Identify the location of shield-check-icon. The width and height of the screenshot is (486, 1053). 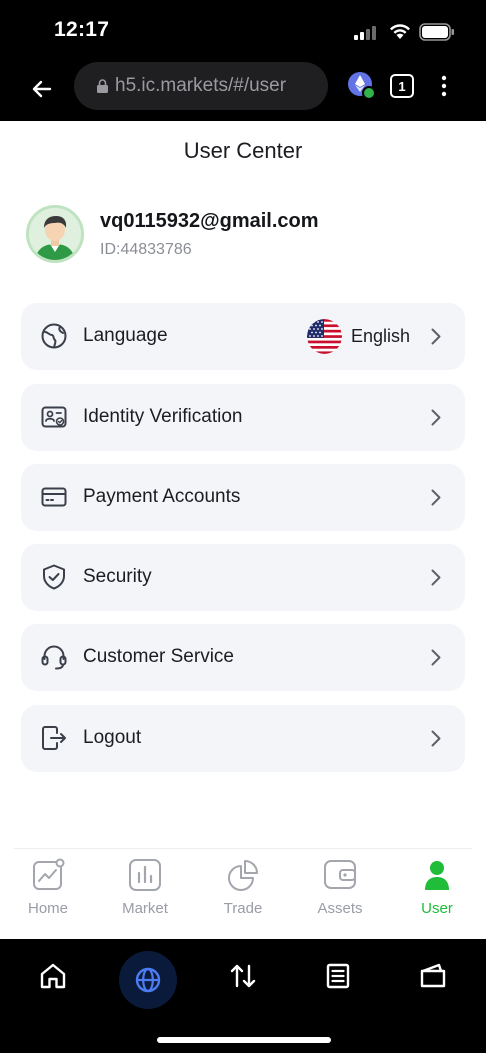
(54, 577).